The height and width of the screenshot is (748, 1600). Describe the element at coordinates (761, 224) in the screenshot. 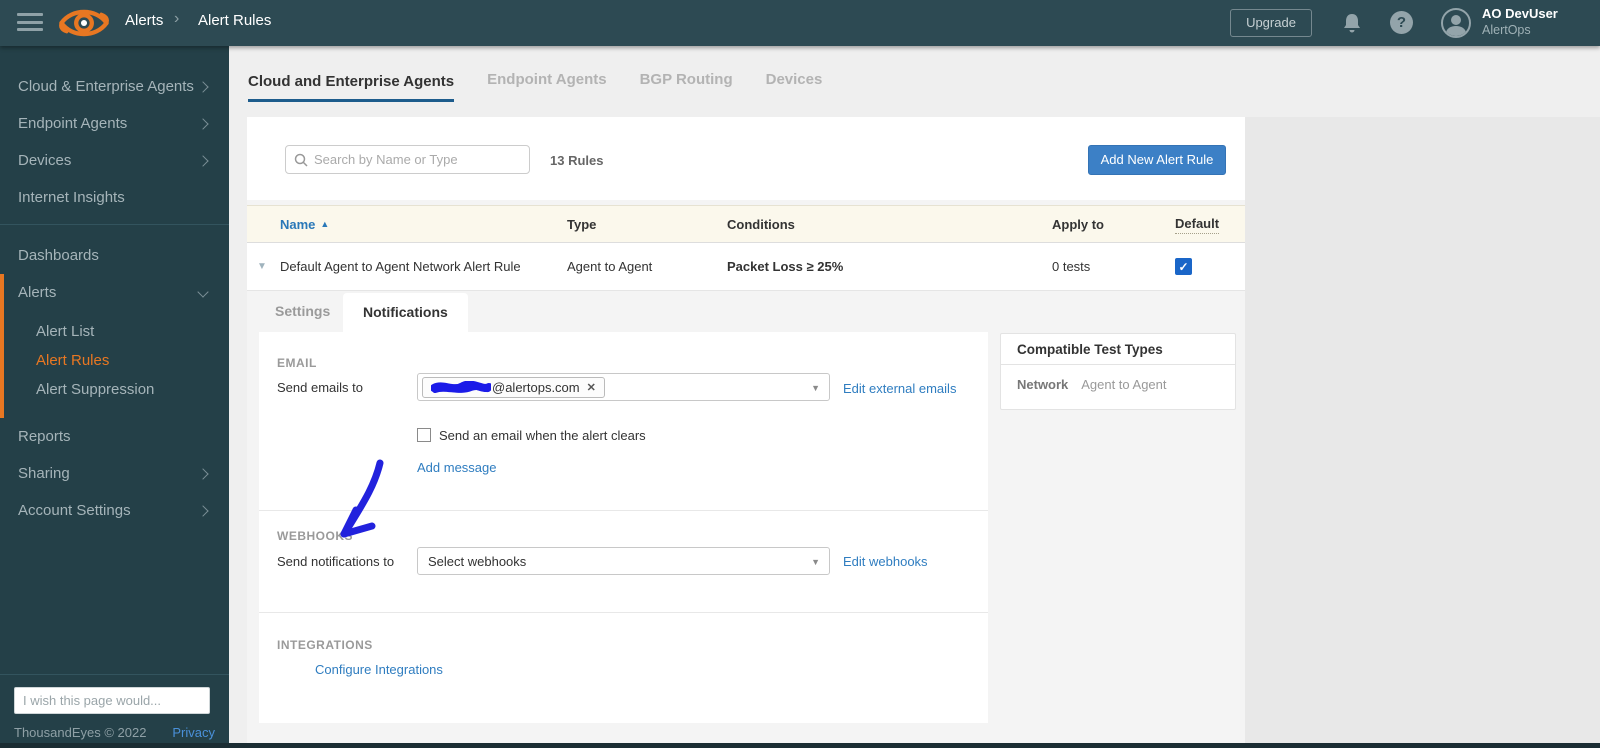

I see `column-header-conditions: Conditions` at that location.